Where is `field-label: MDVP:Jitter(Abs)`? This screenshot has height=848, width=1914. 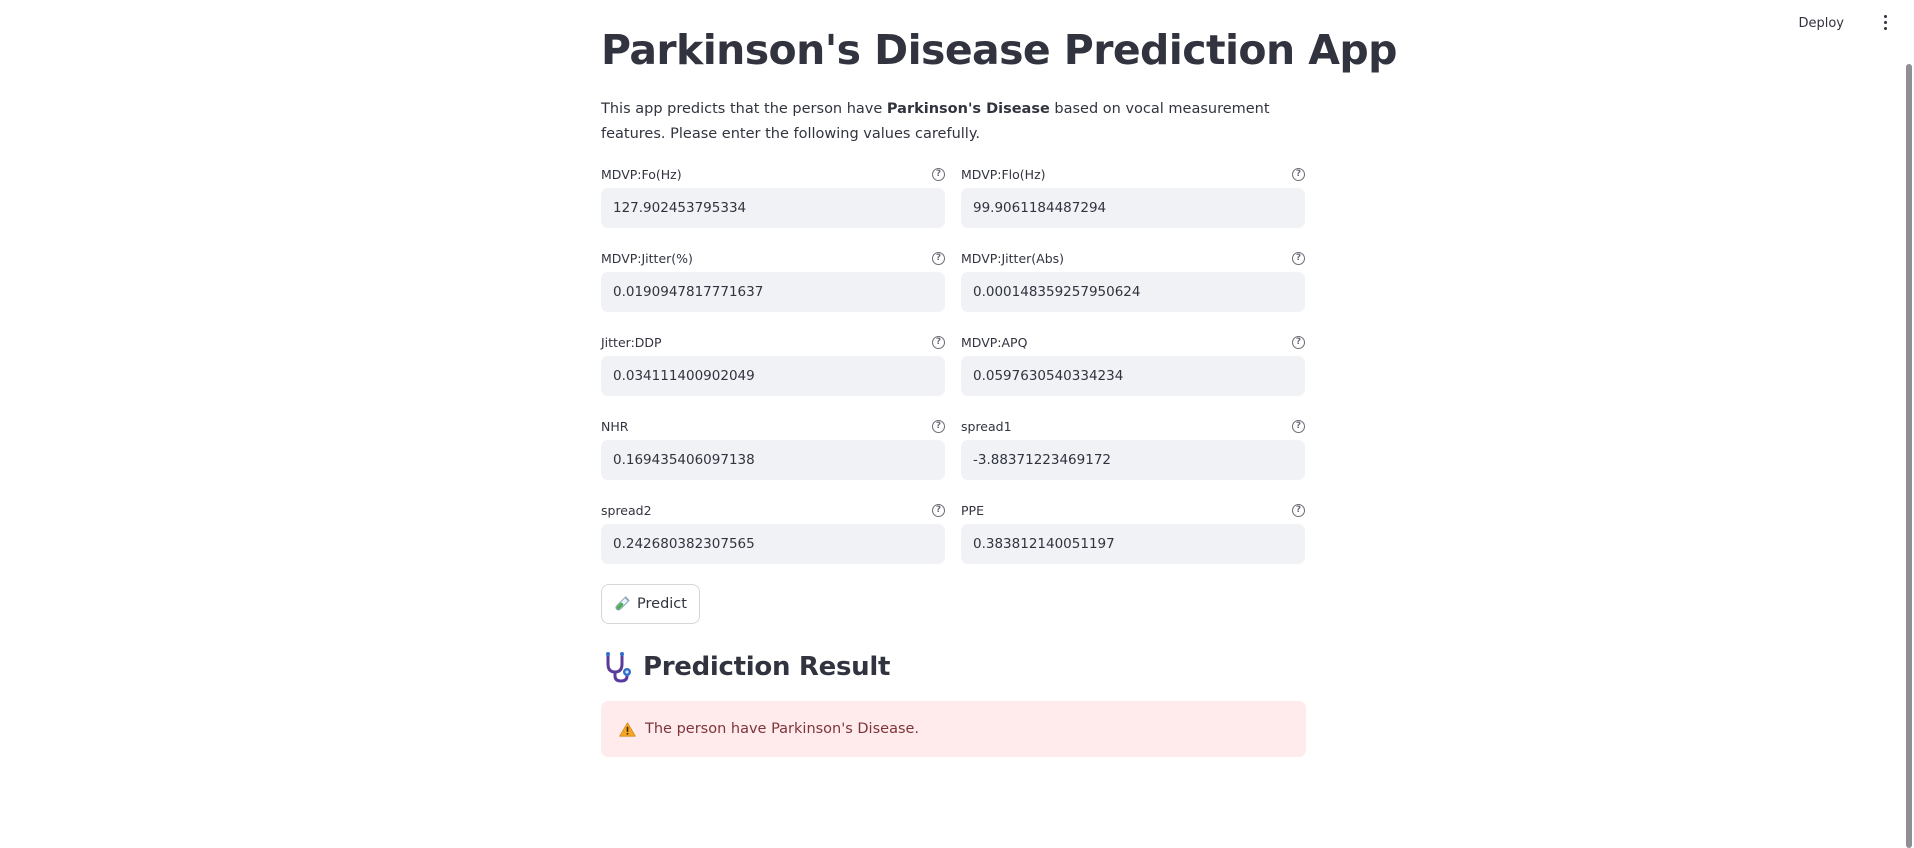
field-label: MDVP:Jitter(Abs) is located at coordinates (1013, 258).